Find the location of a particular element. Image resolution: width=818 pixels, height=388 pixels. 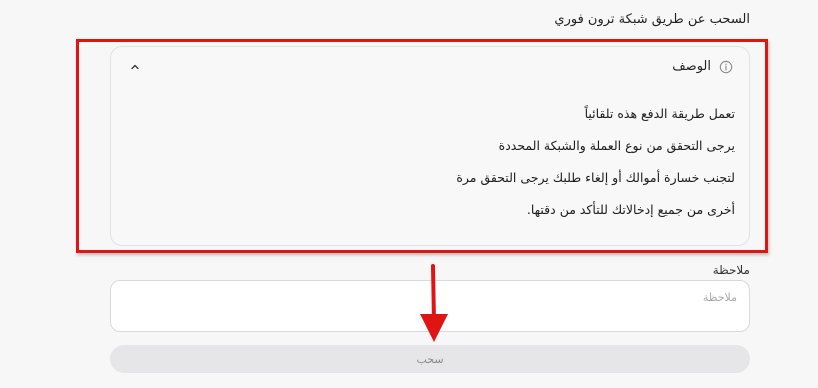

note-label: ملاحظة is located at coordinates (731, 270).